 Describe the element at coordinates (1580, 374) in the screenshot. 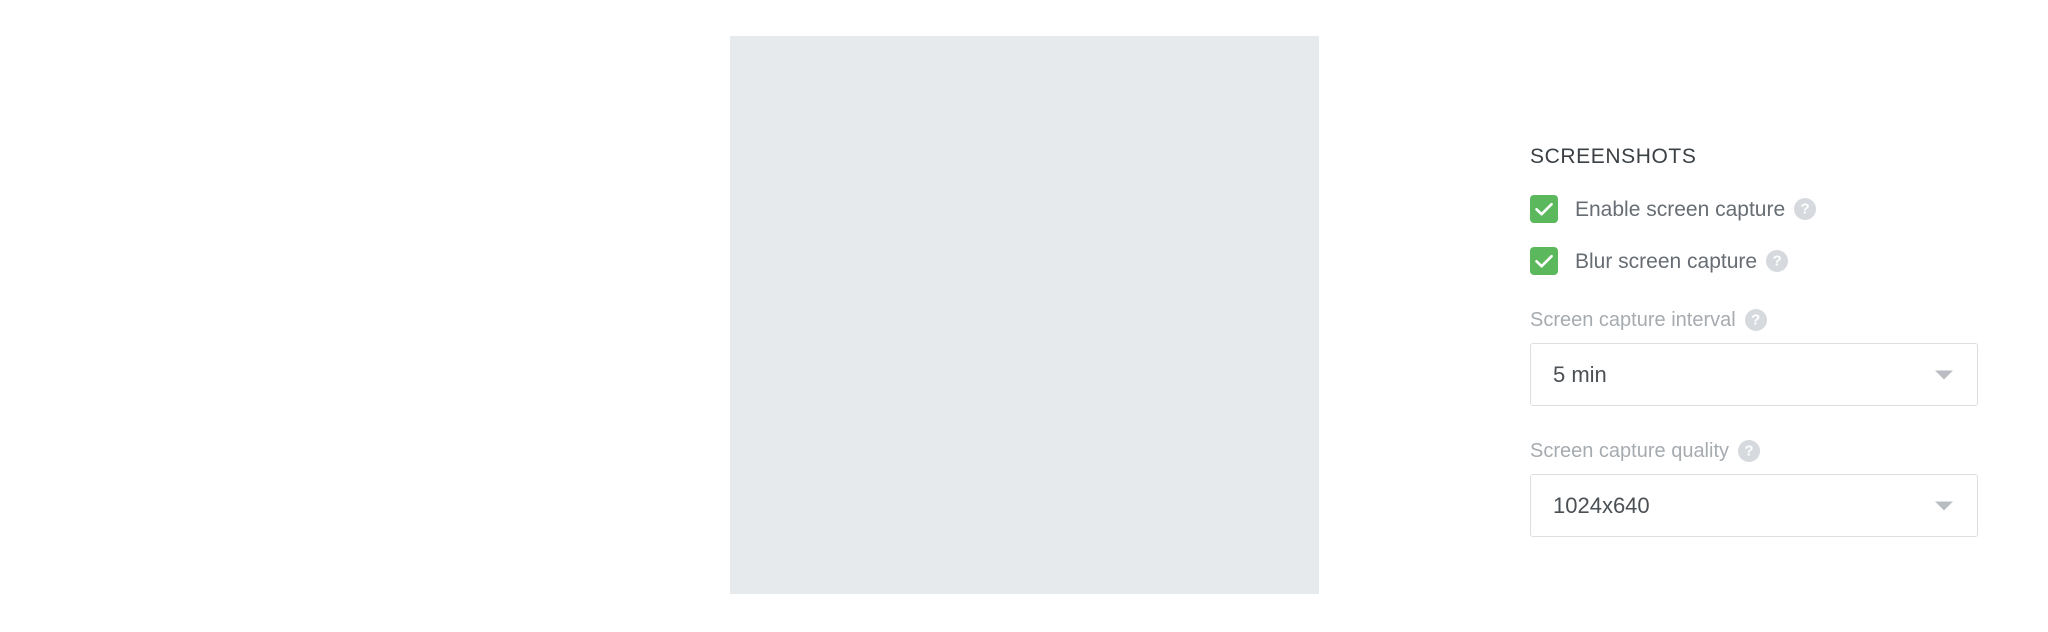

I see `select-value-screen-capture-interval: 5 min` at that location.